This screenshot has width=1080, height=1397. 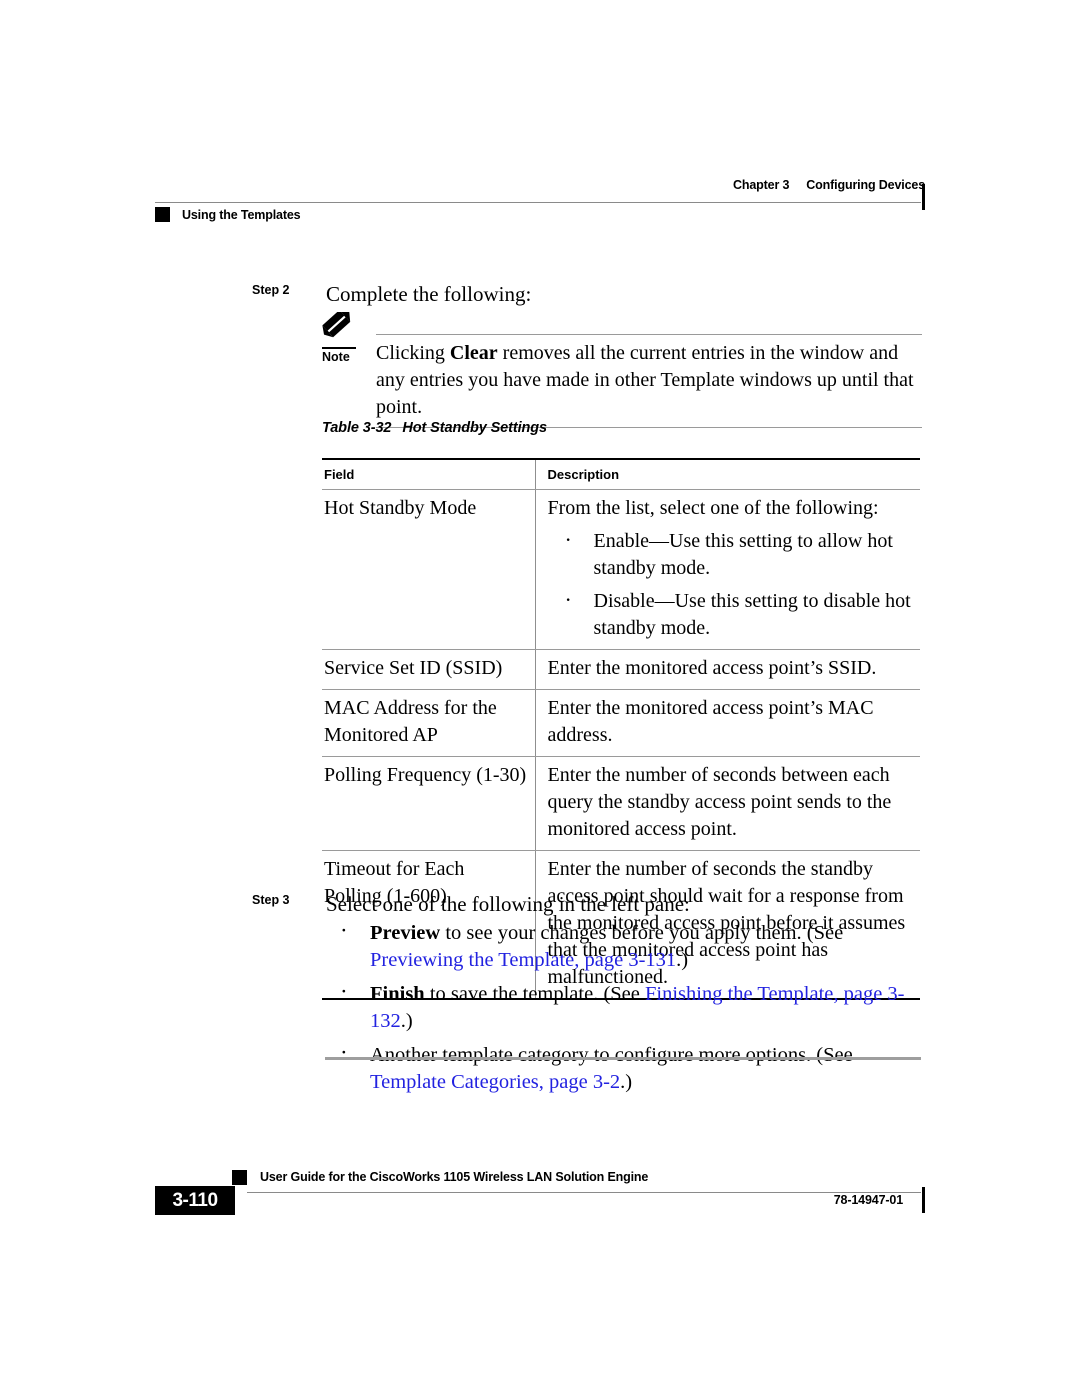 I want to click on table-caption: Table 3-32 Hot Standby Settings, so click(x=434, y=428).